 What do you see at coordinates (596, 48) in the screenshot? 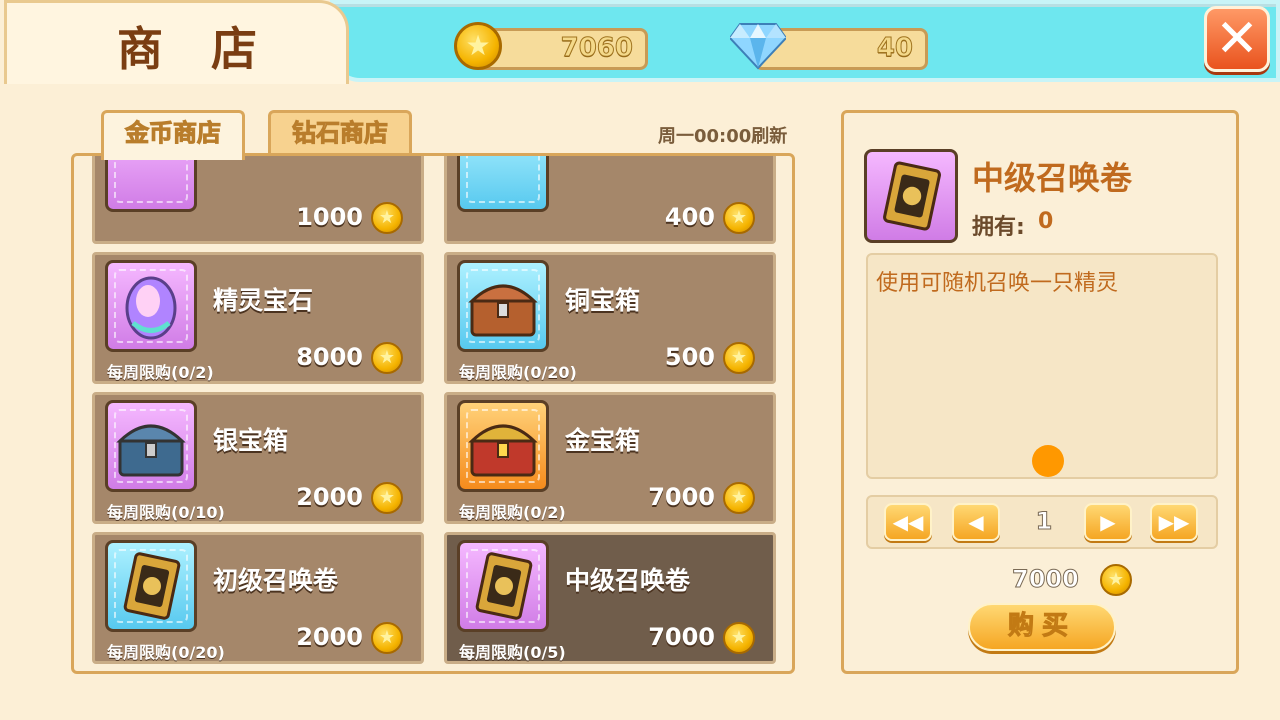
I see `gold-amount: 7060` at bounding box center [596, 48].